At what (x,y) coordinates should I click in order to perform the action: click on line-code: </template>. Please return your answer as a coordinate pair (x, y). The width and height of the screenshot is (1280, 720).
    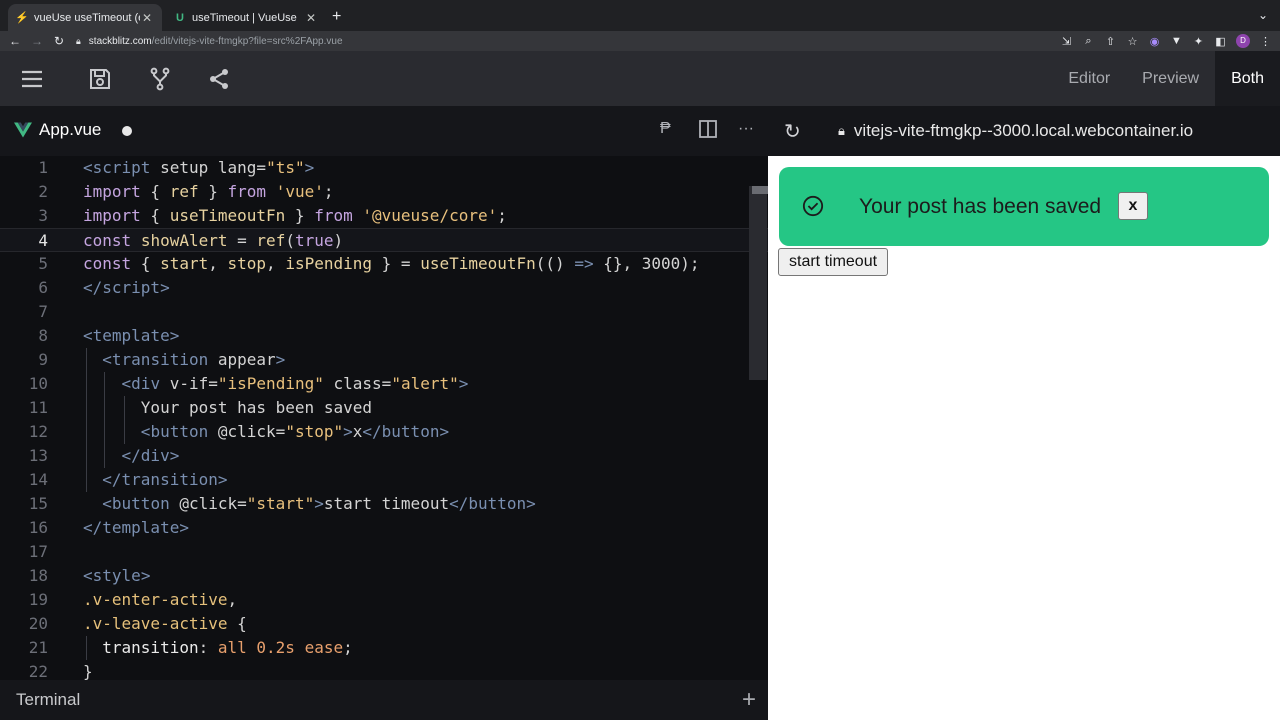
    Looking at the image, I should click on (136, 528).